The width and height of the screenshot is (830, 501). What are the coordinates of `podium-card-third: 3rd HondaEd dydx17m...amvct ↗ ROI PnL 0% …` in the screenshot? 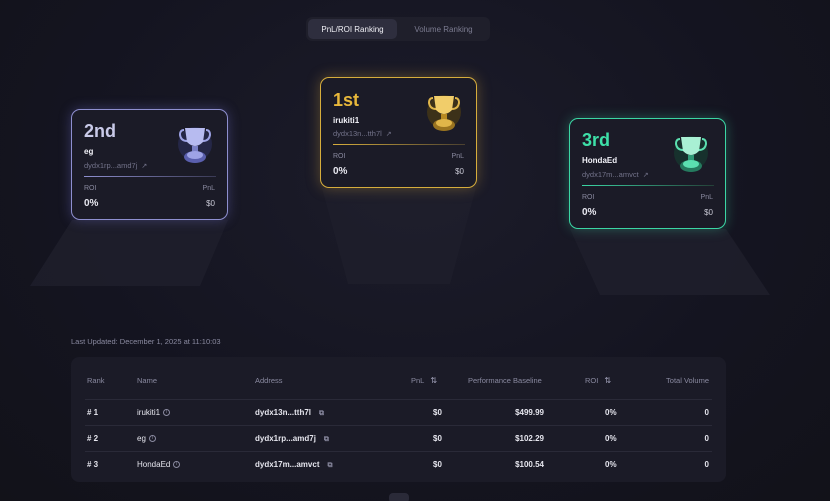 It's located at (647, 173).